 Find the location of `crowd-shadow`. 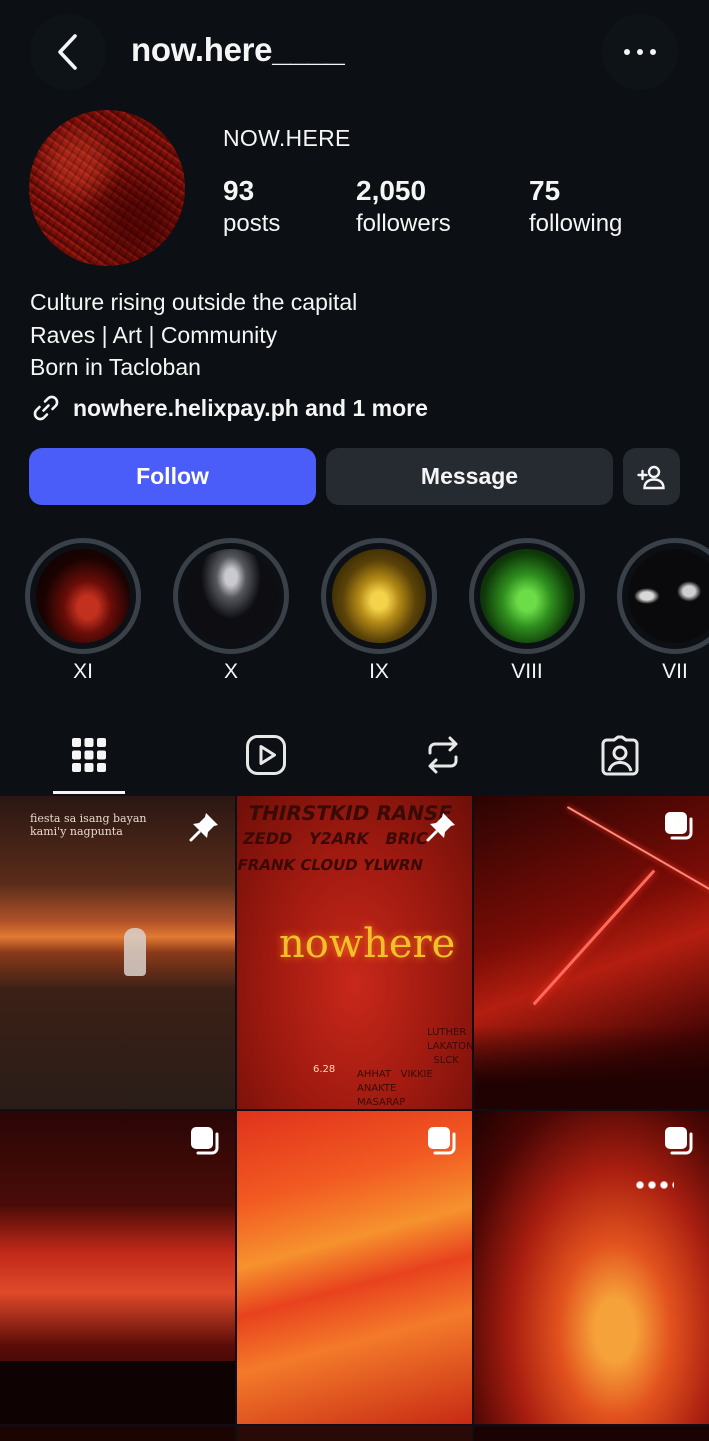

crowd-shadow is located at coordinates (591, 1067).